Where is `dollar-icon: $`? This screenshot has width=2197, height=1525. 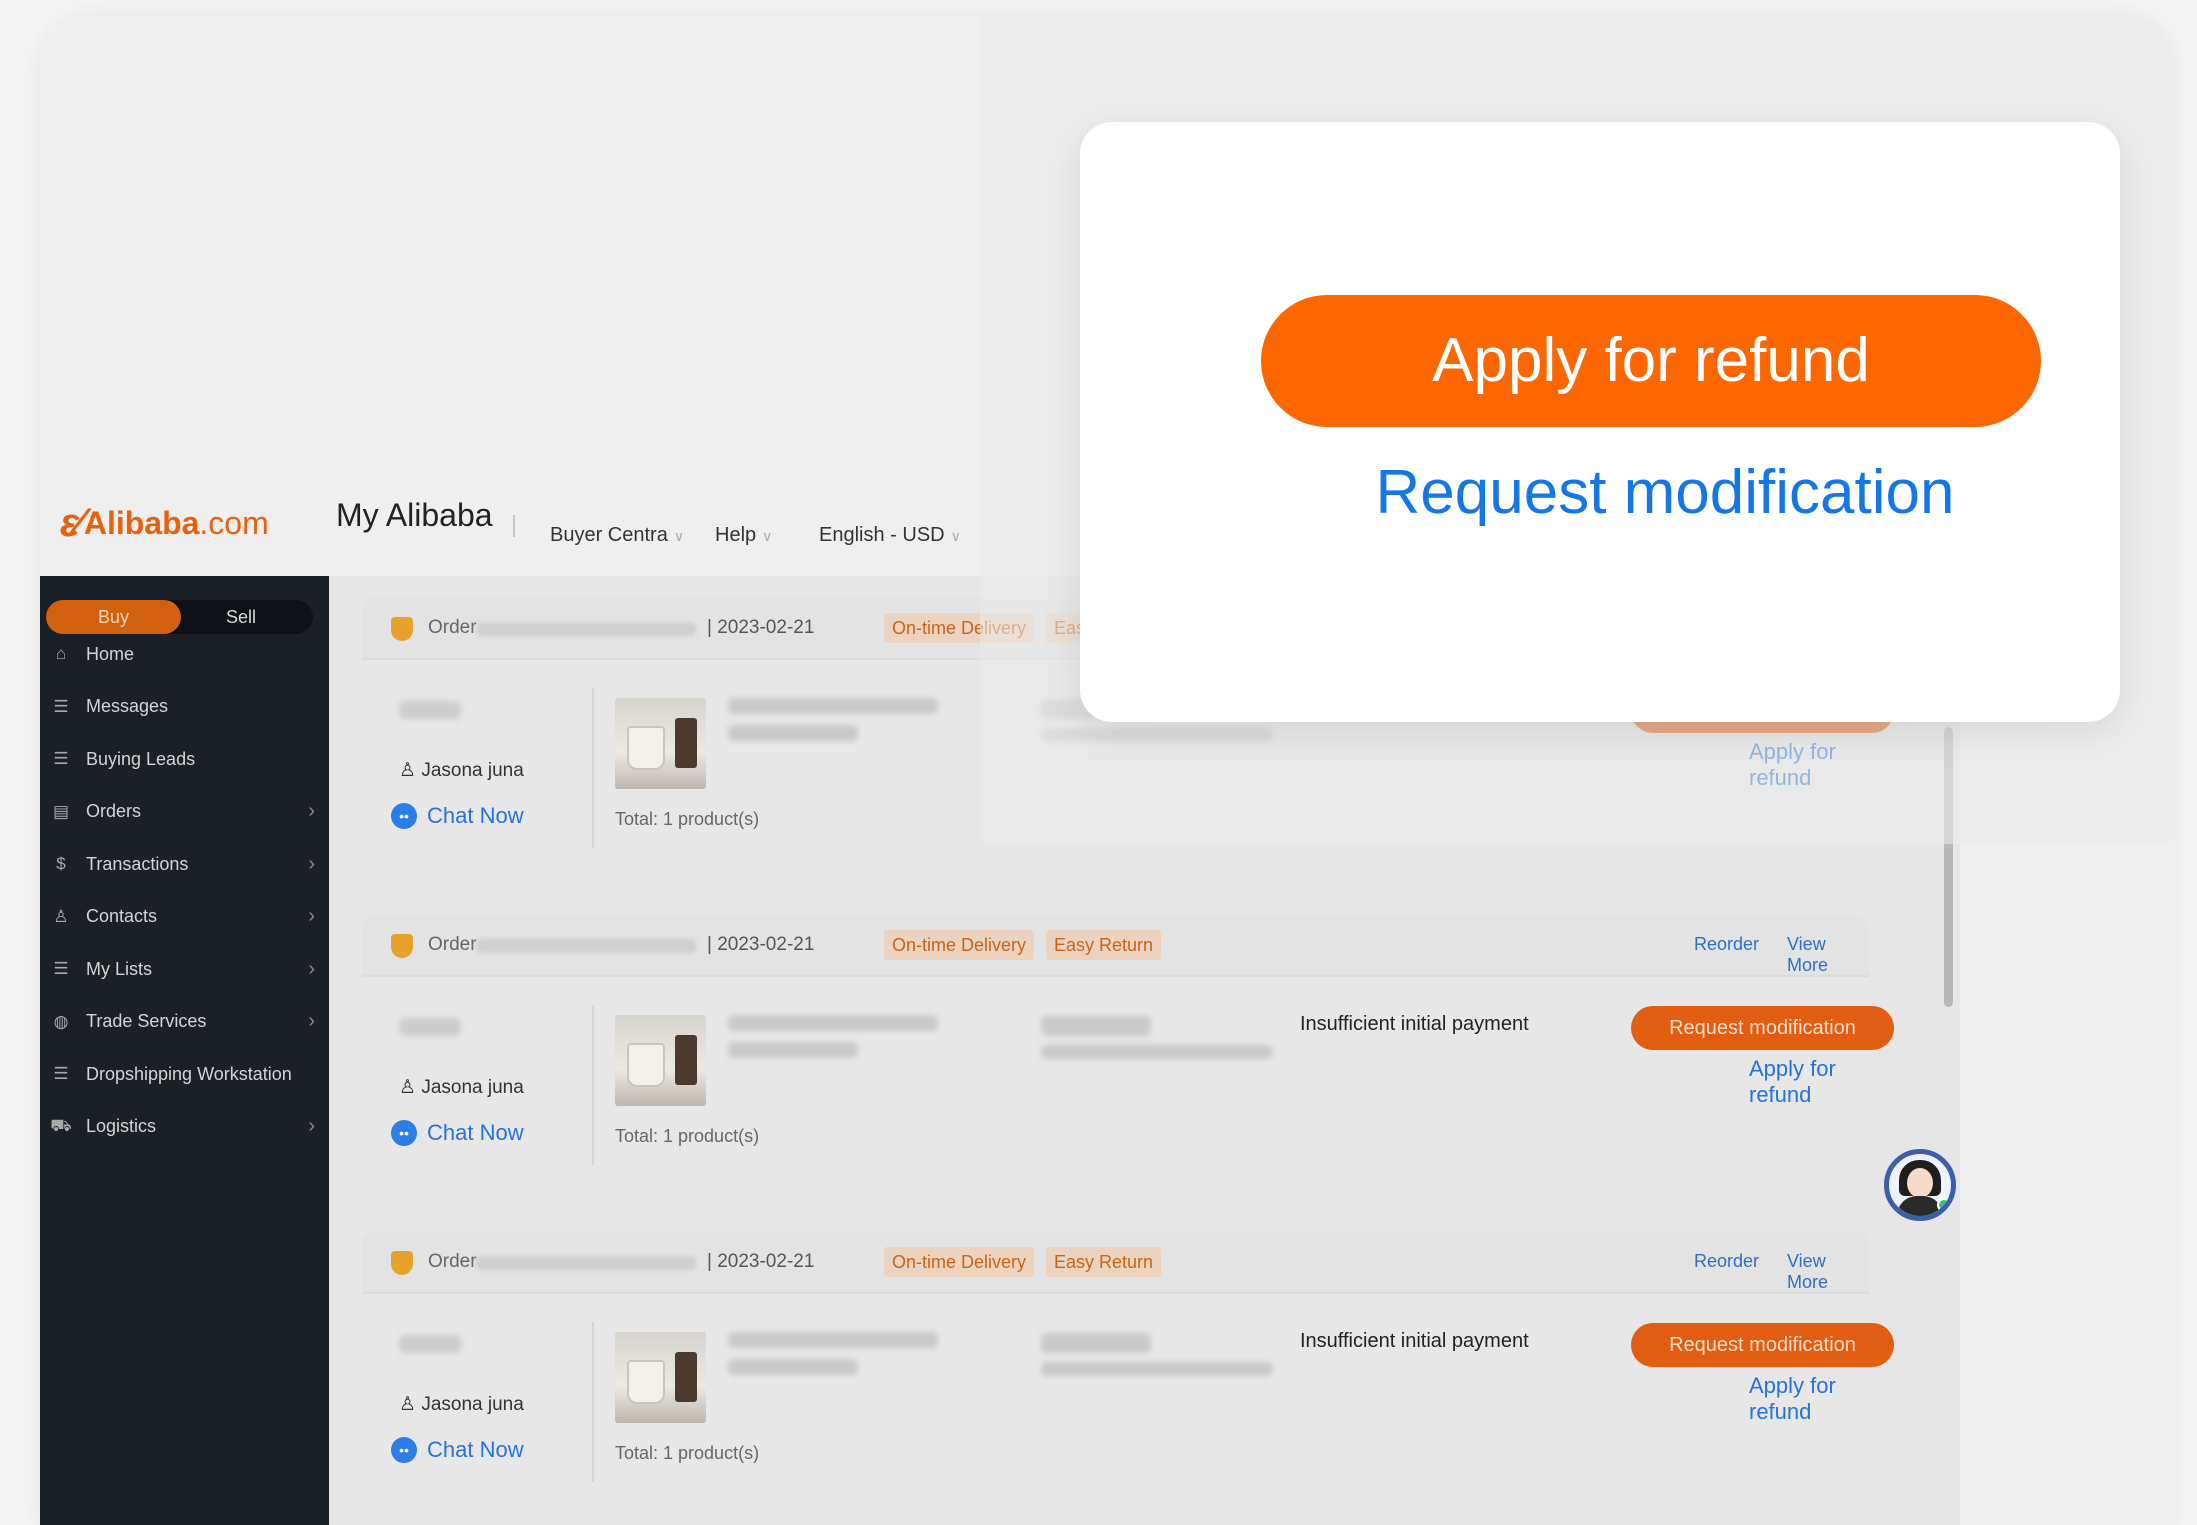 dollar-icon: $ is located at coordinates (61, 863).